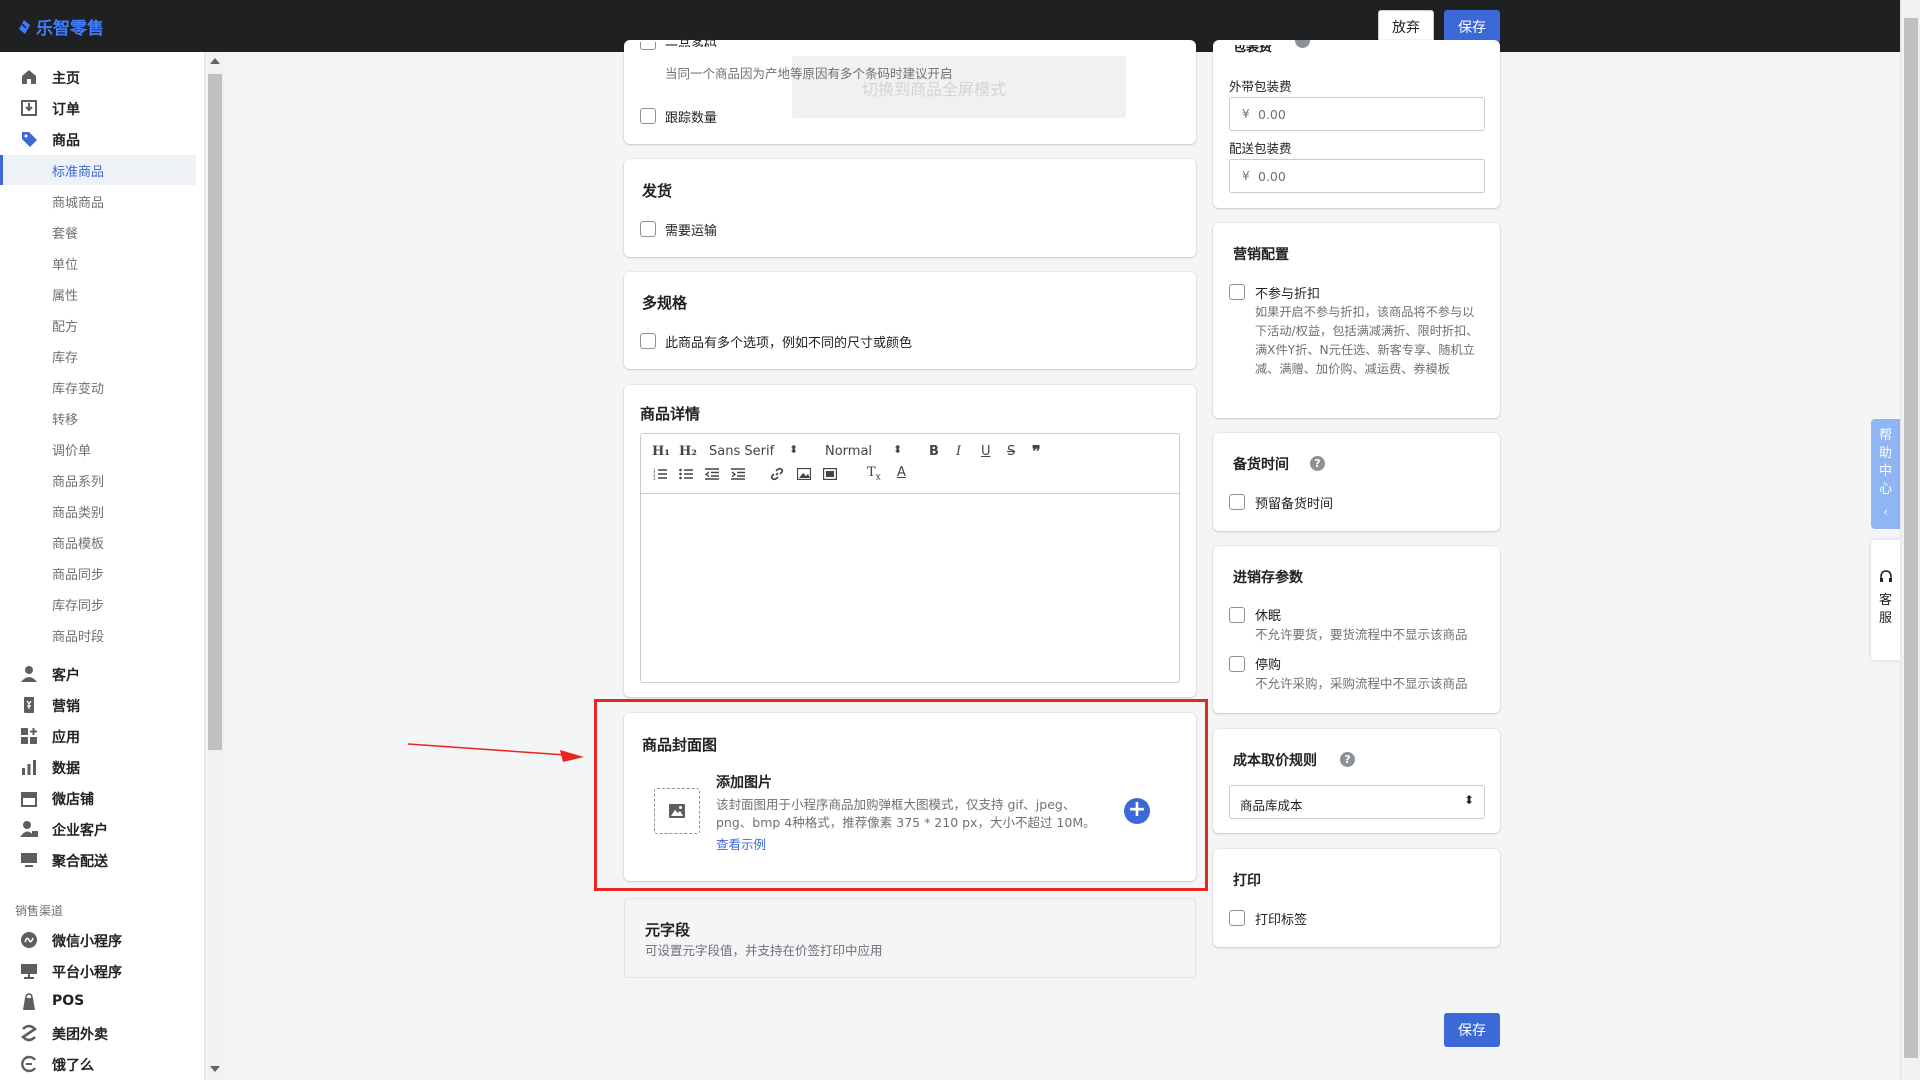 The image size is (1920, 1080). I want to click on sidebar-item-products: 商品, so click(98, 139).